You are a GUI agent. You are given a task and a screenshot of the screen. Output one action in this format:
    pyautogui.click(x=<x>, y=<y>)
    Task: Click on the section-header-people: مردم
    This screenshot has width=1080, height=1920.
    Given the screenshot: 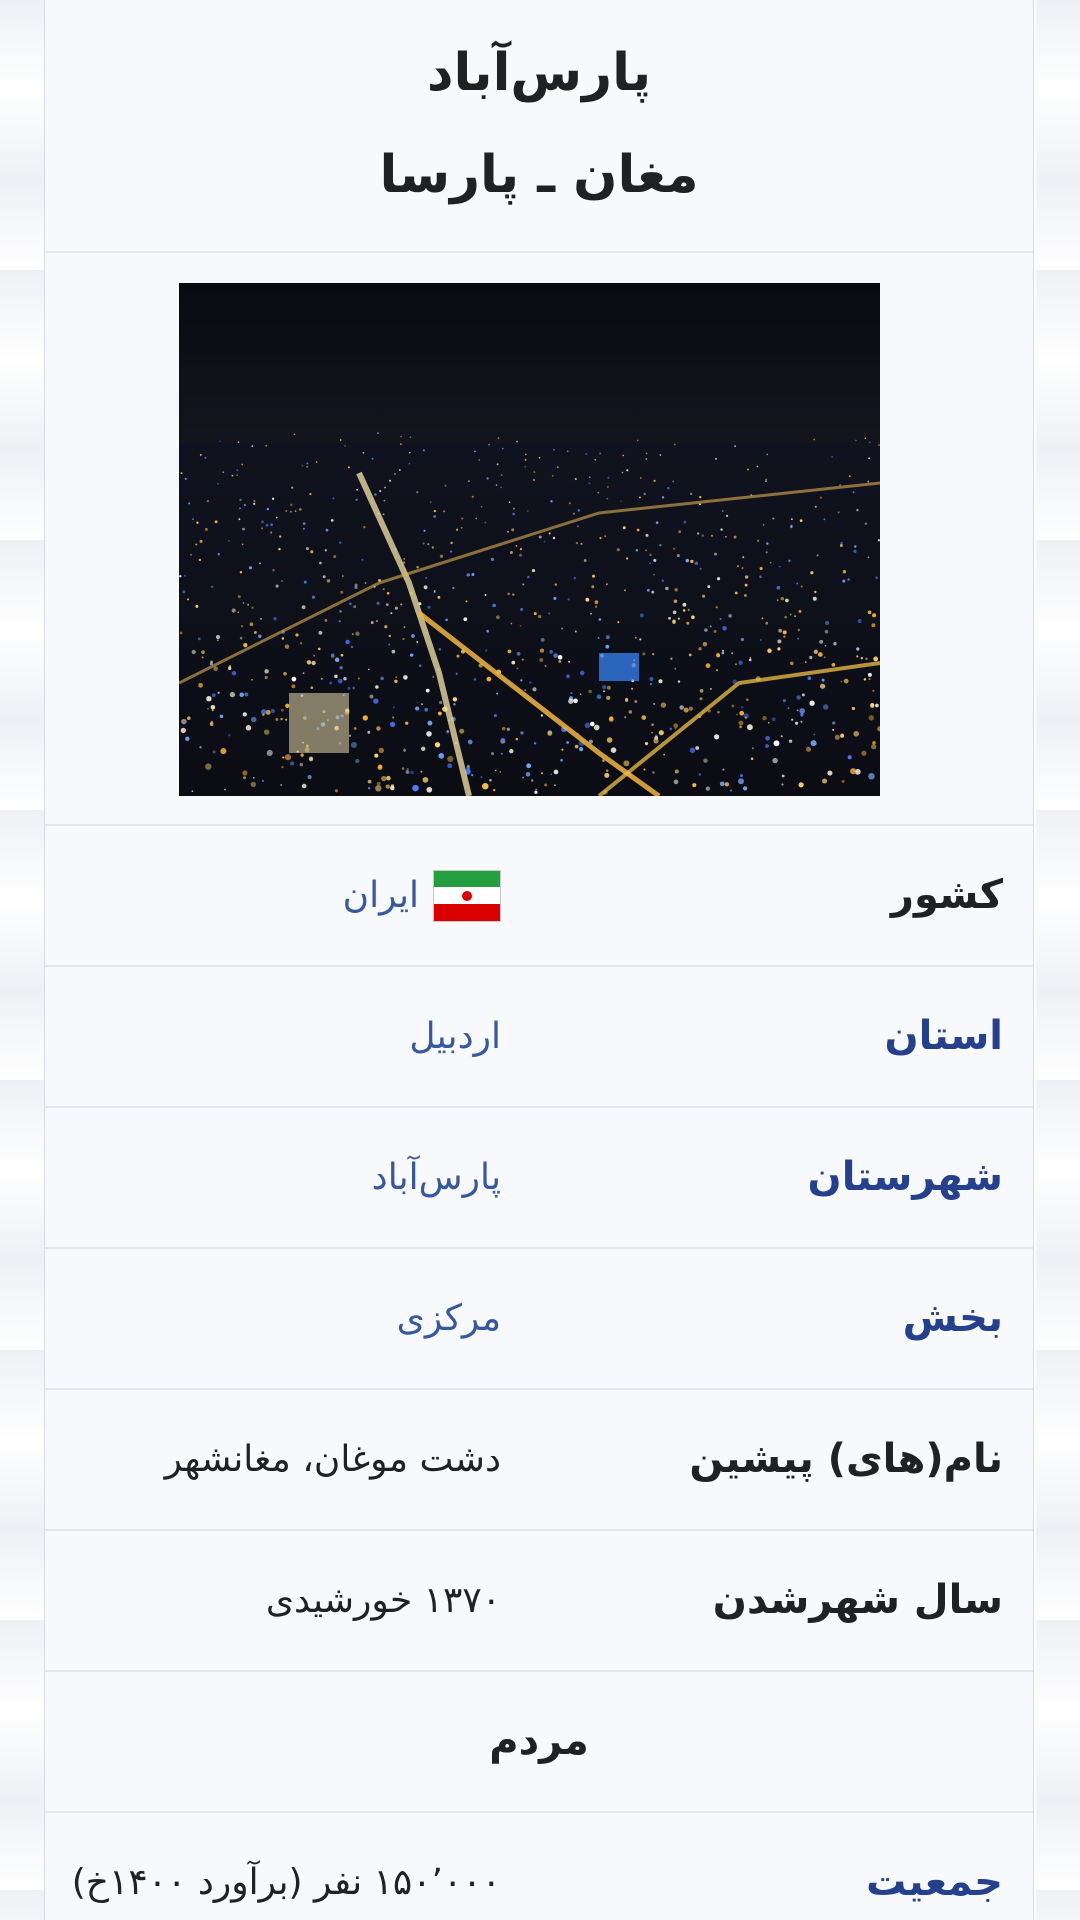 What is the action you would take?
    pyautogui.click(x=539, y=1742)
    